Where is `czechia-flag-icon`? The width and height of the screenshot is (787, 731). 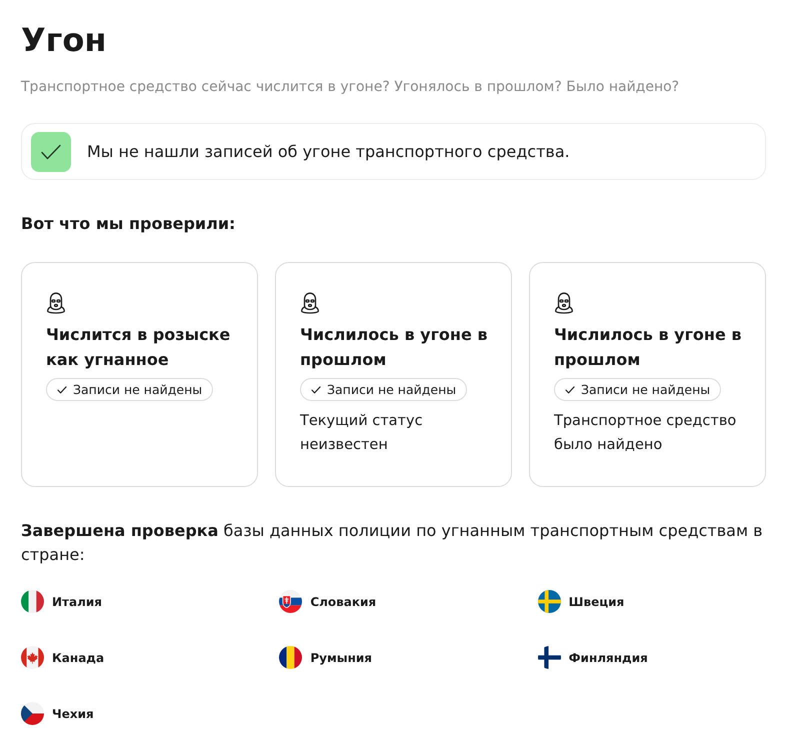
czechia-flag-icon is located at coordinates (32, 713).